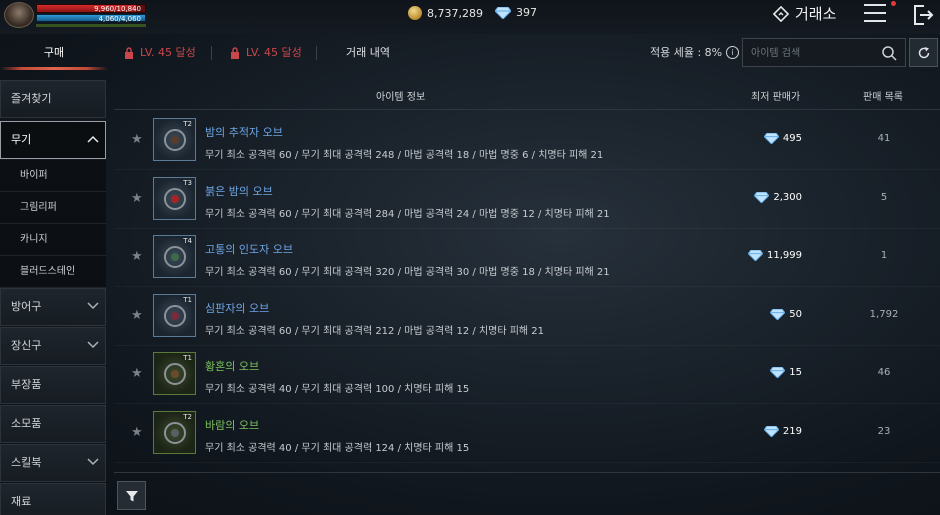  I want to click on item-icon: T4, so click(174, 256).